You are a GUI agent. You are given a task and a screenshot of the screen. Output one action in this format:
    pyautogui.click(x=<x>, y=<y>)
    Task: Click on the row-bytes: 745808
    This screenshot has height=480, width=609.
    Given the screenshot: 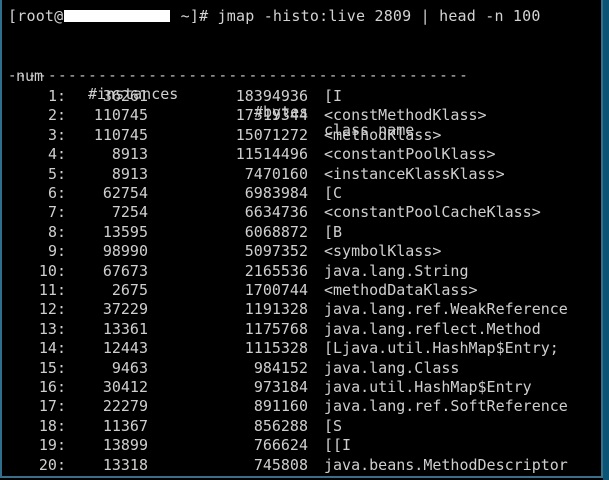 What is the action you would take?
    pyautogui.click(x=280, y=464)
    